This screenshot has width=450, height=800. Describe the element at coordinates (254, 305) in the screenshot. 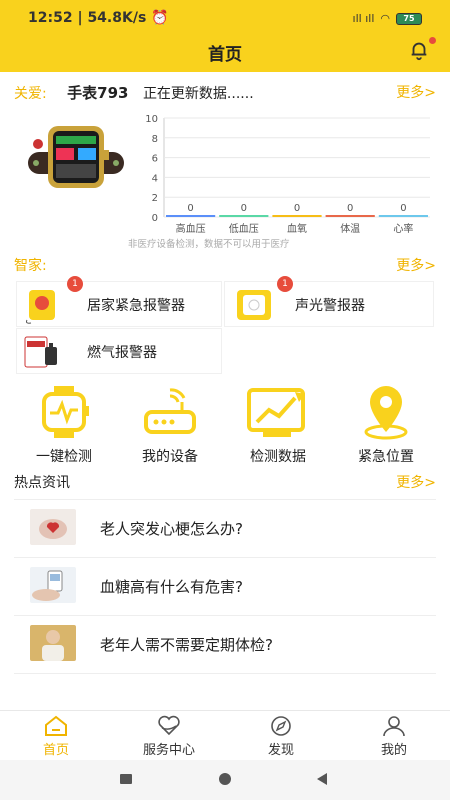

I see `siren-icon` at that location.